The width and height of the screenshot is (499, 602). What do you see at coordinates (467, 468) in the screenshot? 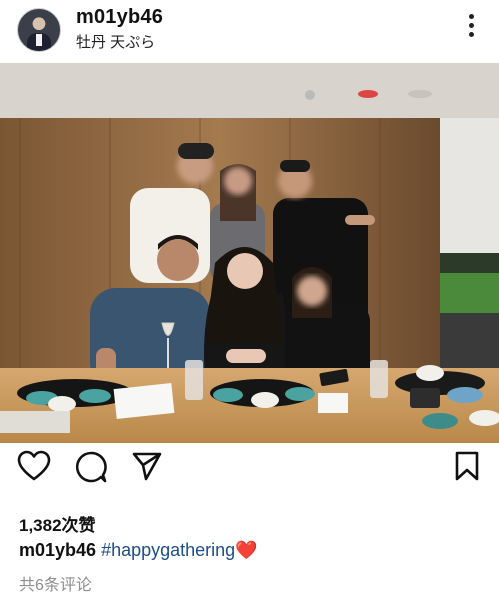
I see `bookmark-icon` at bounding box center [467, 468].